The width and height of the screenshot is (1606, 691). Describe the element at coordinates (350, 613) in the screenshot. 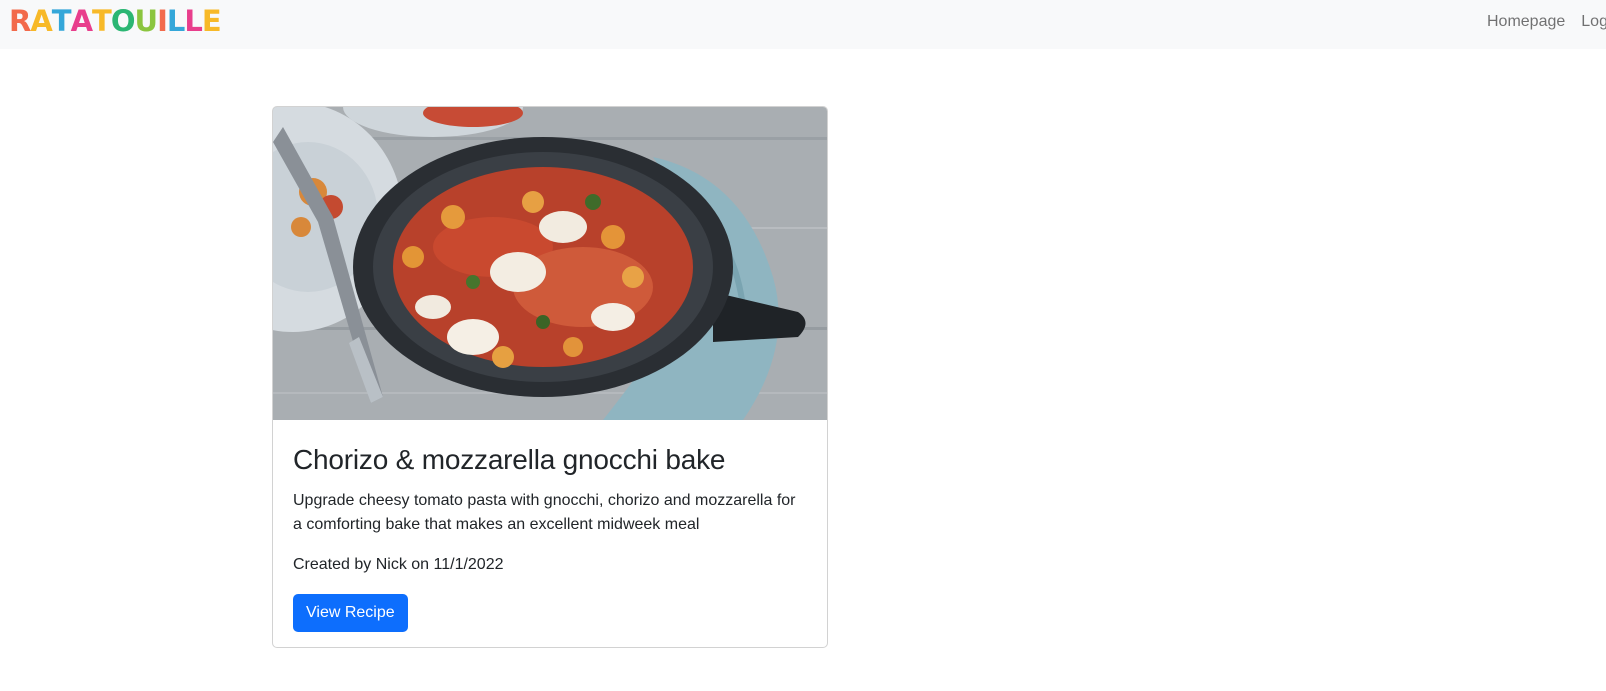

I see `view-recipe-button: View Recipe` at that location.